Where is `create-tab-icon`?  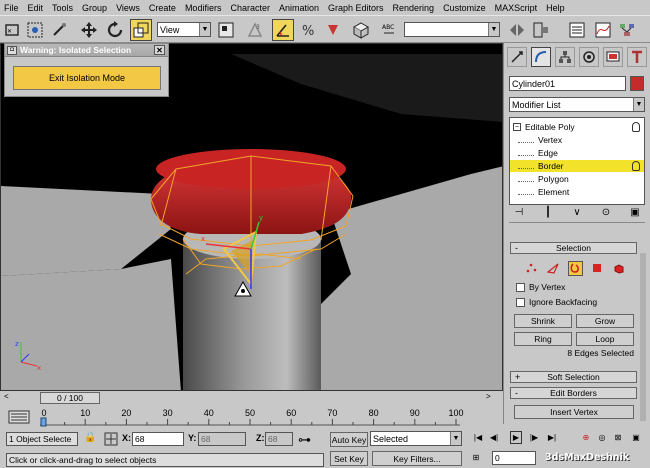
create-tab-icon is located at coordinates (517, 57).